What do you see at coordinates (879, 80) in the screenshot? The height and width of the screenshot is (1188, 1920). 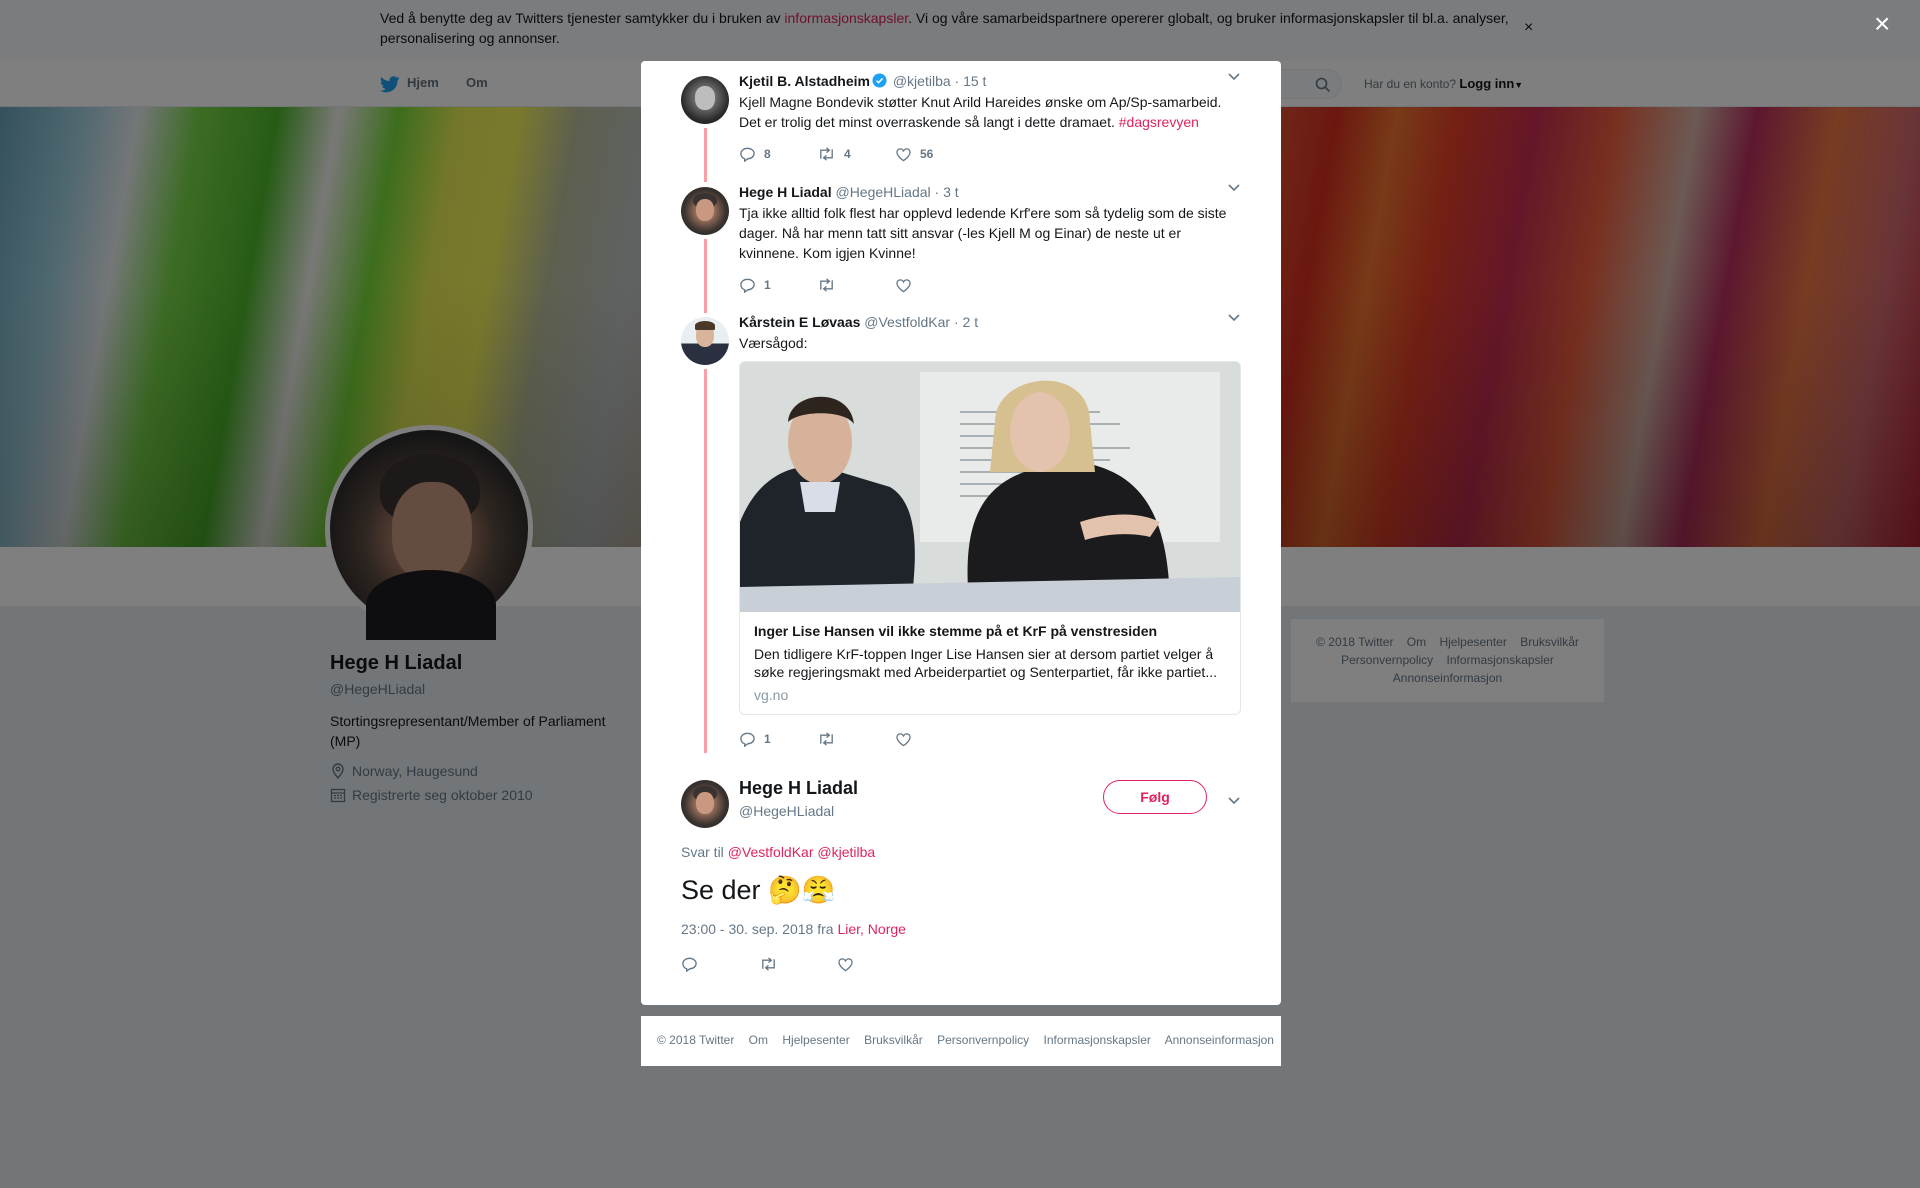 I see `verified-badge-icon` at bounding box center [879, 80].